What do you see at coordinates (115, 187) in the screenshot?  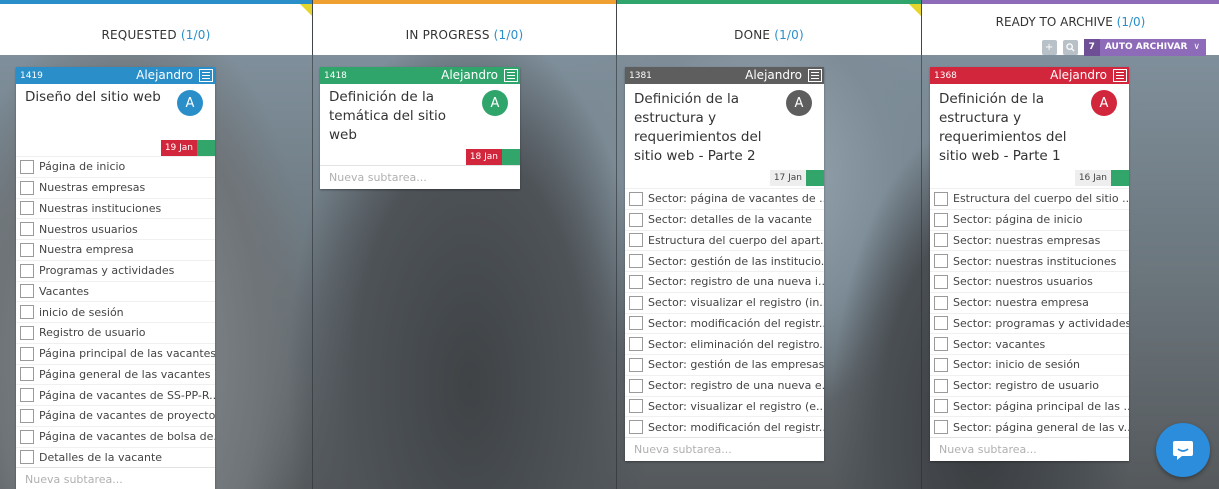 I see `subtask-item: Nuestras empresas` at bounding box center [115, 187].